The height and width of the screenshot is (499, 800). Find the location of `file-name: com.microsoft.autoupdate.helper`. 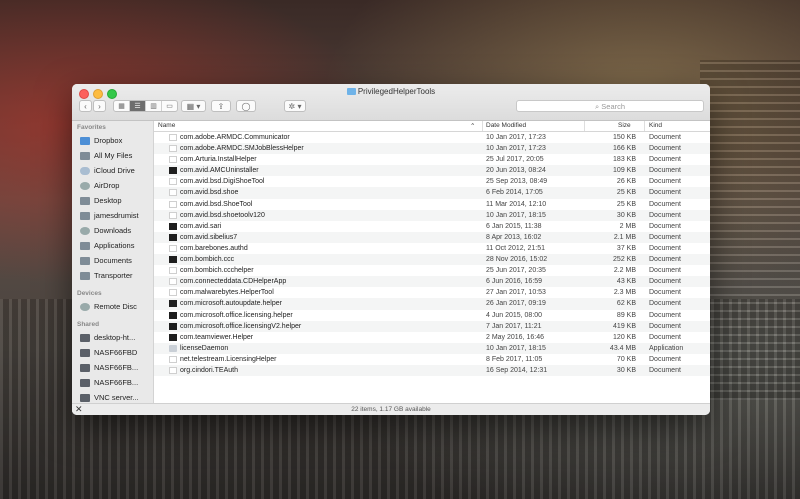

file-name: com.microsoft.autoupdate.helper is located at coordinates (231, 304).